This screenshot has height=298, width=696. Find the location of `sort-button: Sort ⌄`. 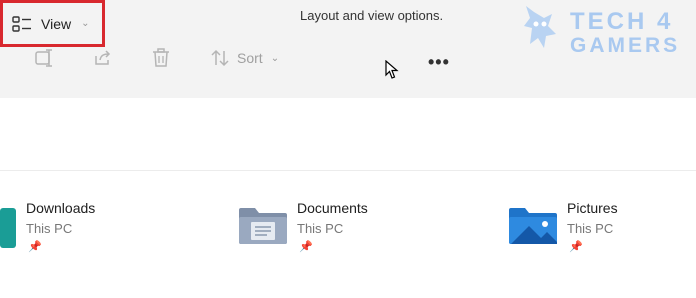

sort-button: Sort ⌄ is located at coordinates (244, 58).